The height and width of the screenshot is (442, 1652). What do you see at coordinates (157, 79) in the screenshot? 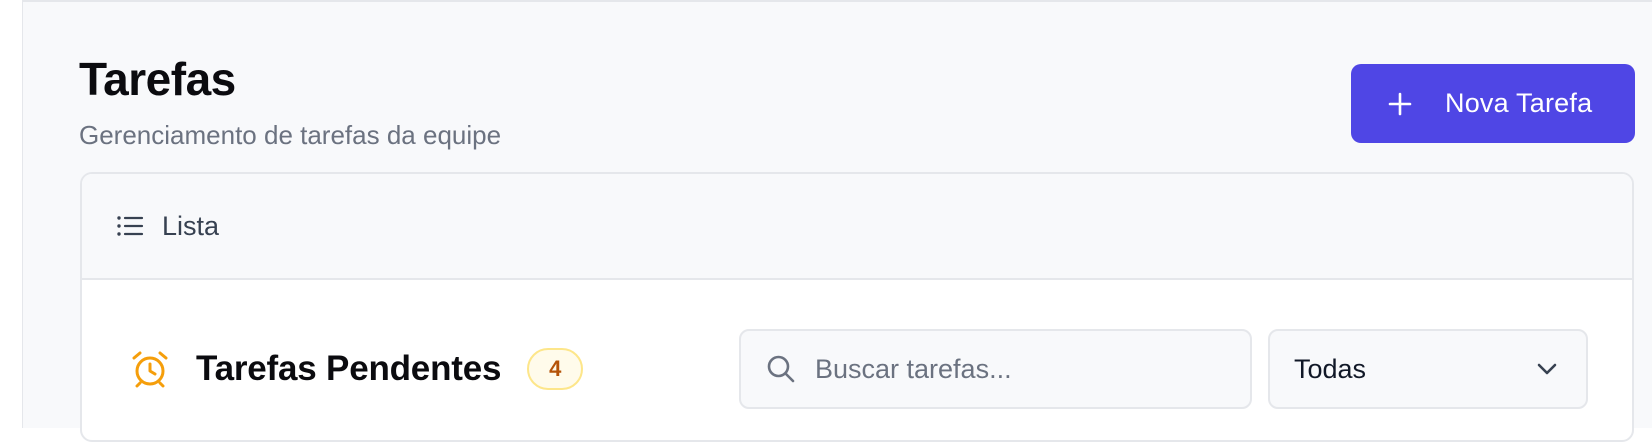
I see `page-title: Tarefas` at bounding box center [157, 79].